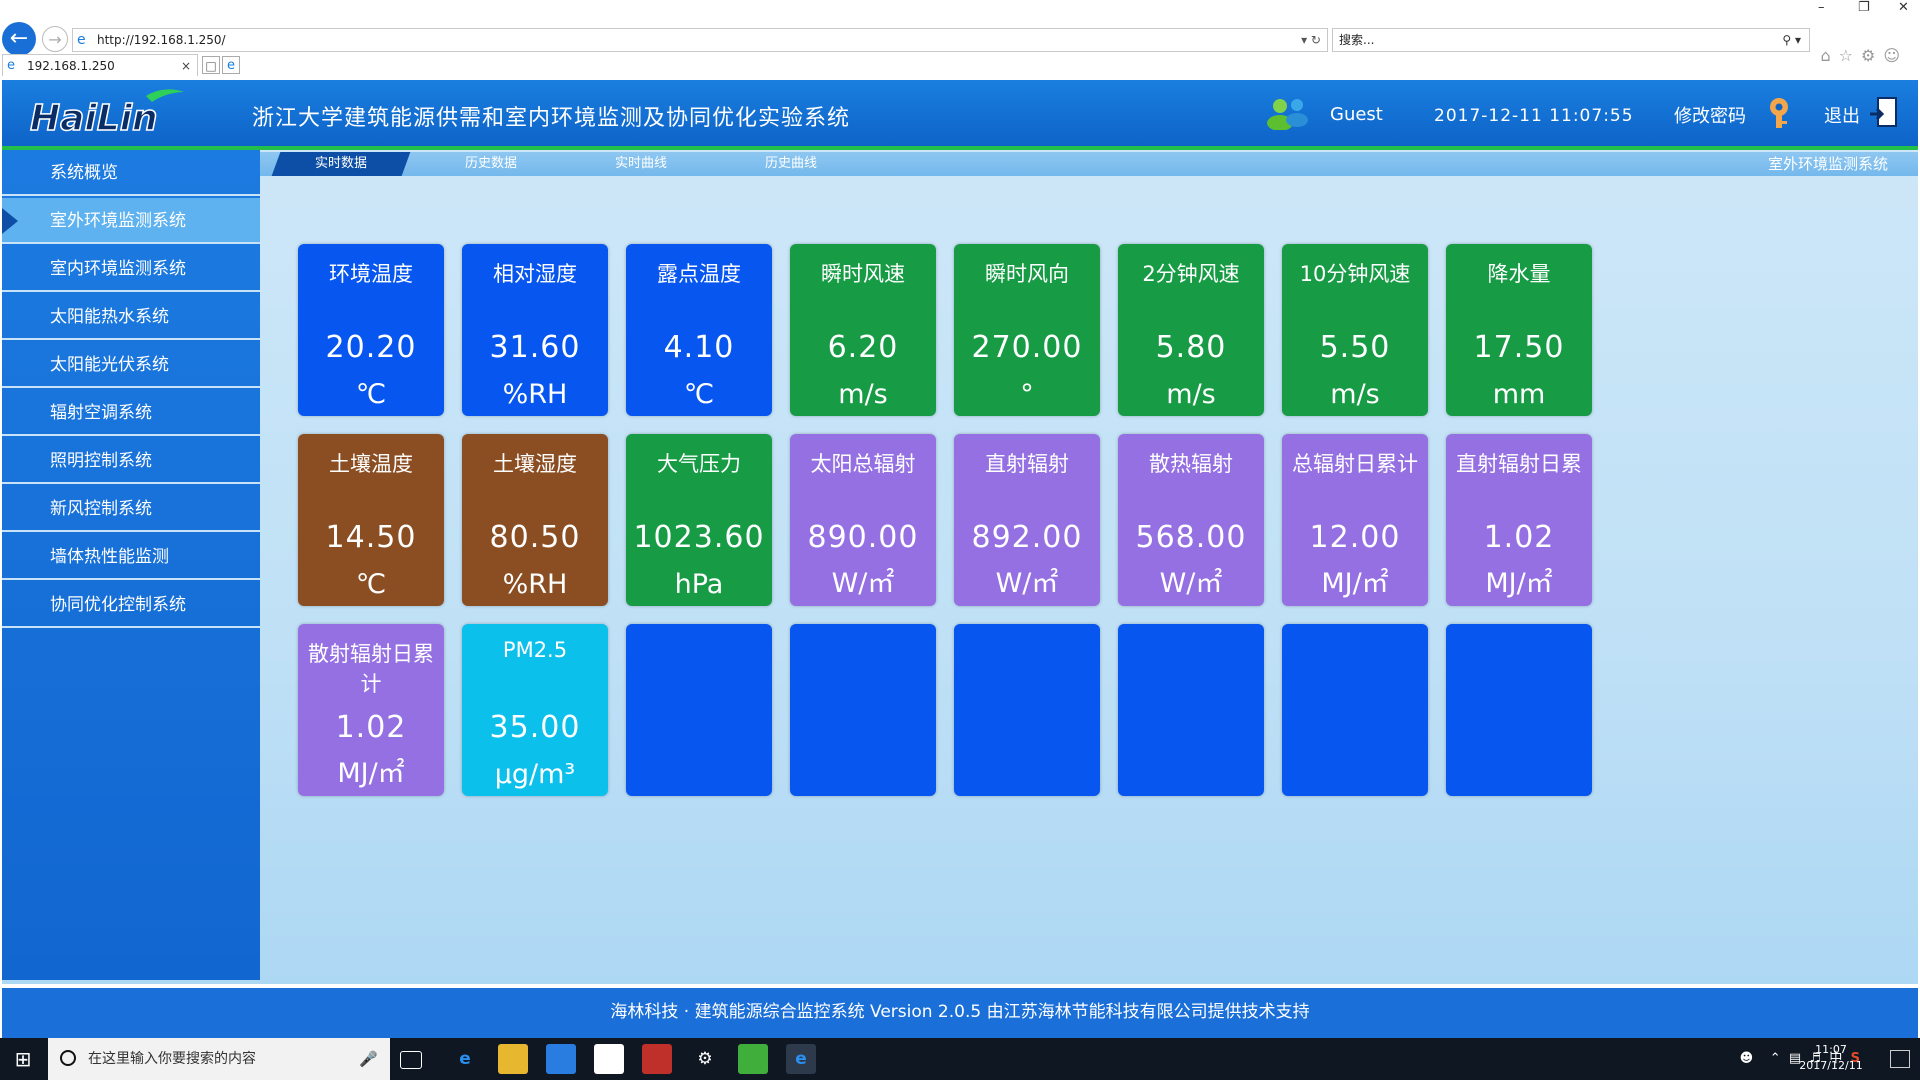  Describe the element at coordinates (371, 330) in the screenshot. I see `data-card: 环境温度 20.20 ℃` at that location.